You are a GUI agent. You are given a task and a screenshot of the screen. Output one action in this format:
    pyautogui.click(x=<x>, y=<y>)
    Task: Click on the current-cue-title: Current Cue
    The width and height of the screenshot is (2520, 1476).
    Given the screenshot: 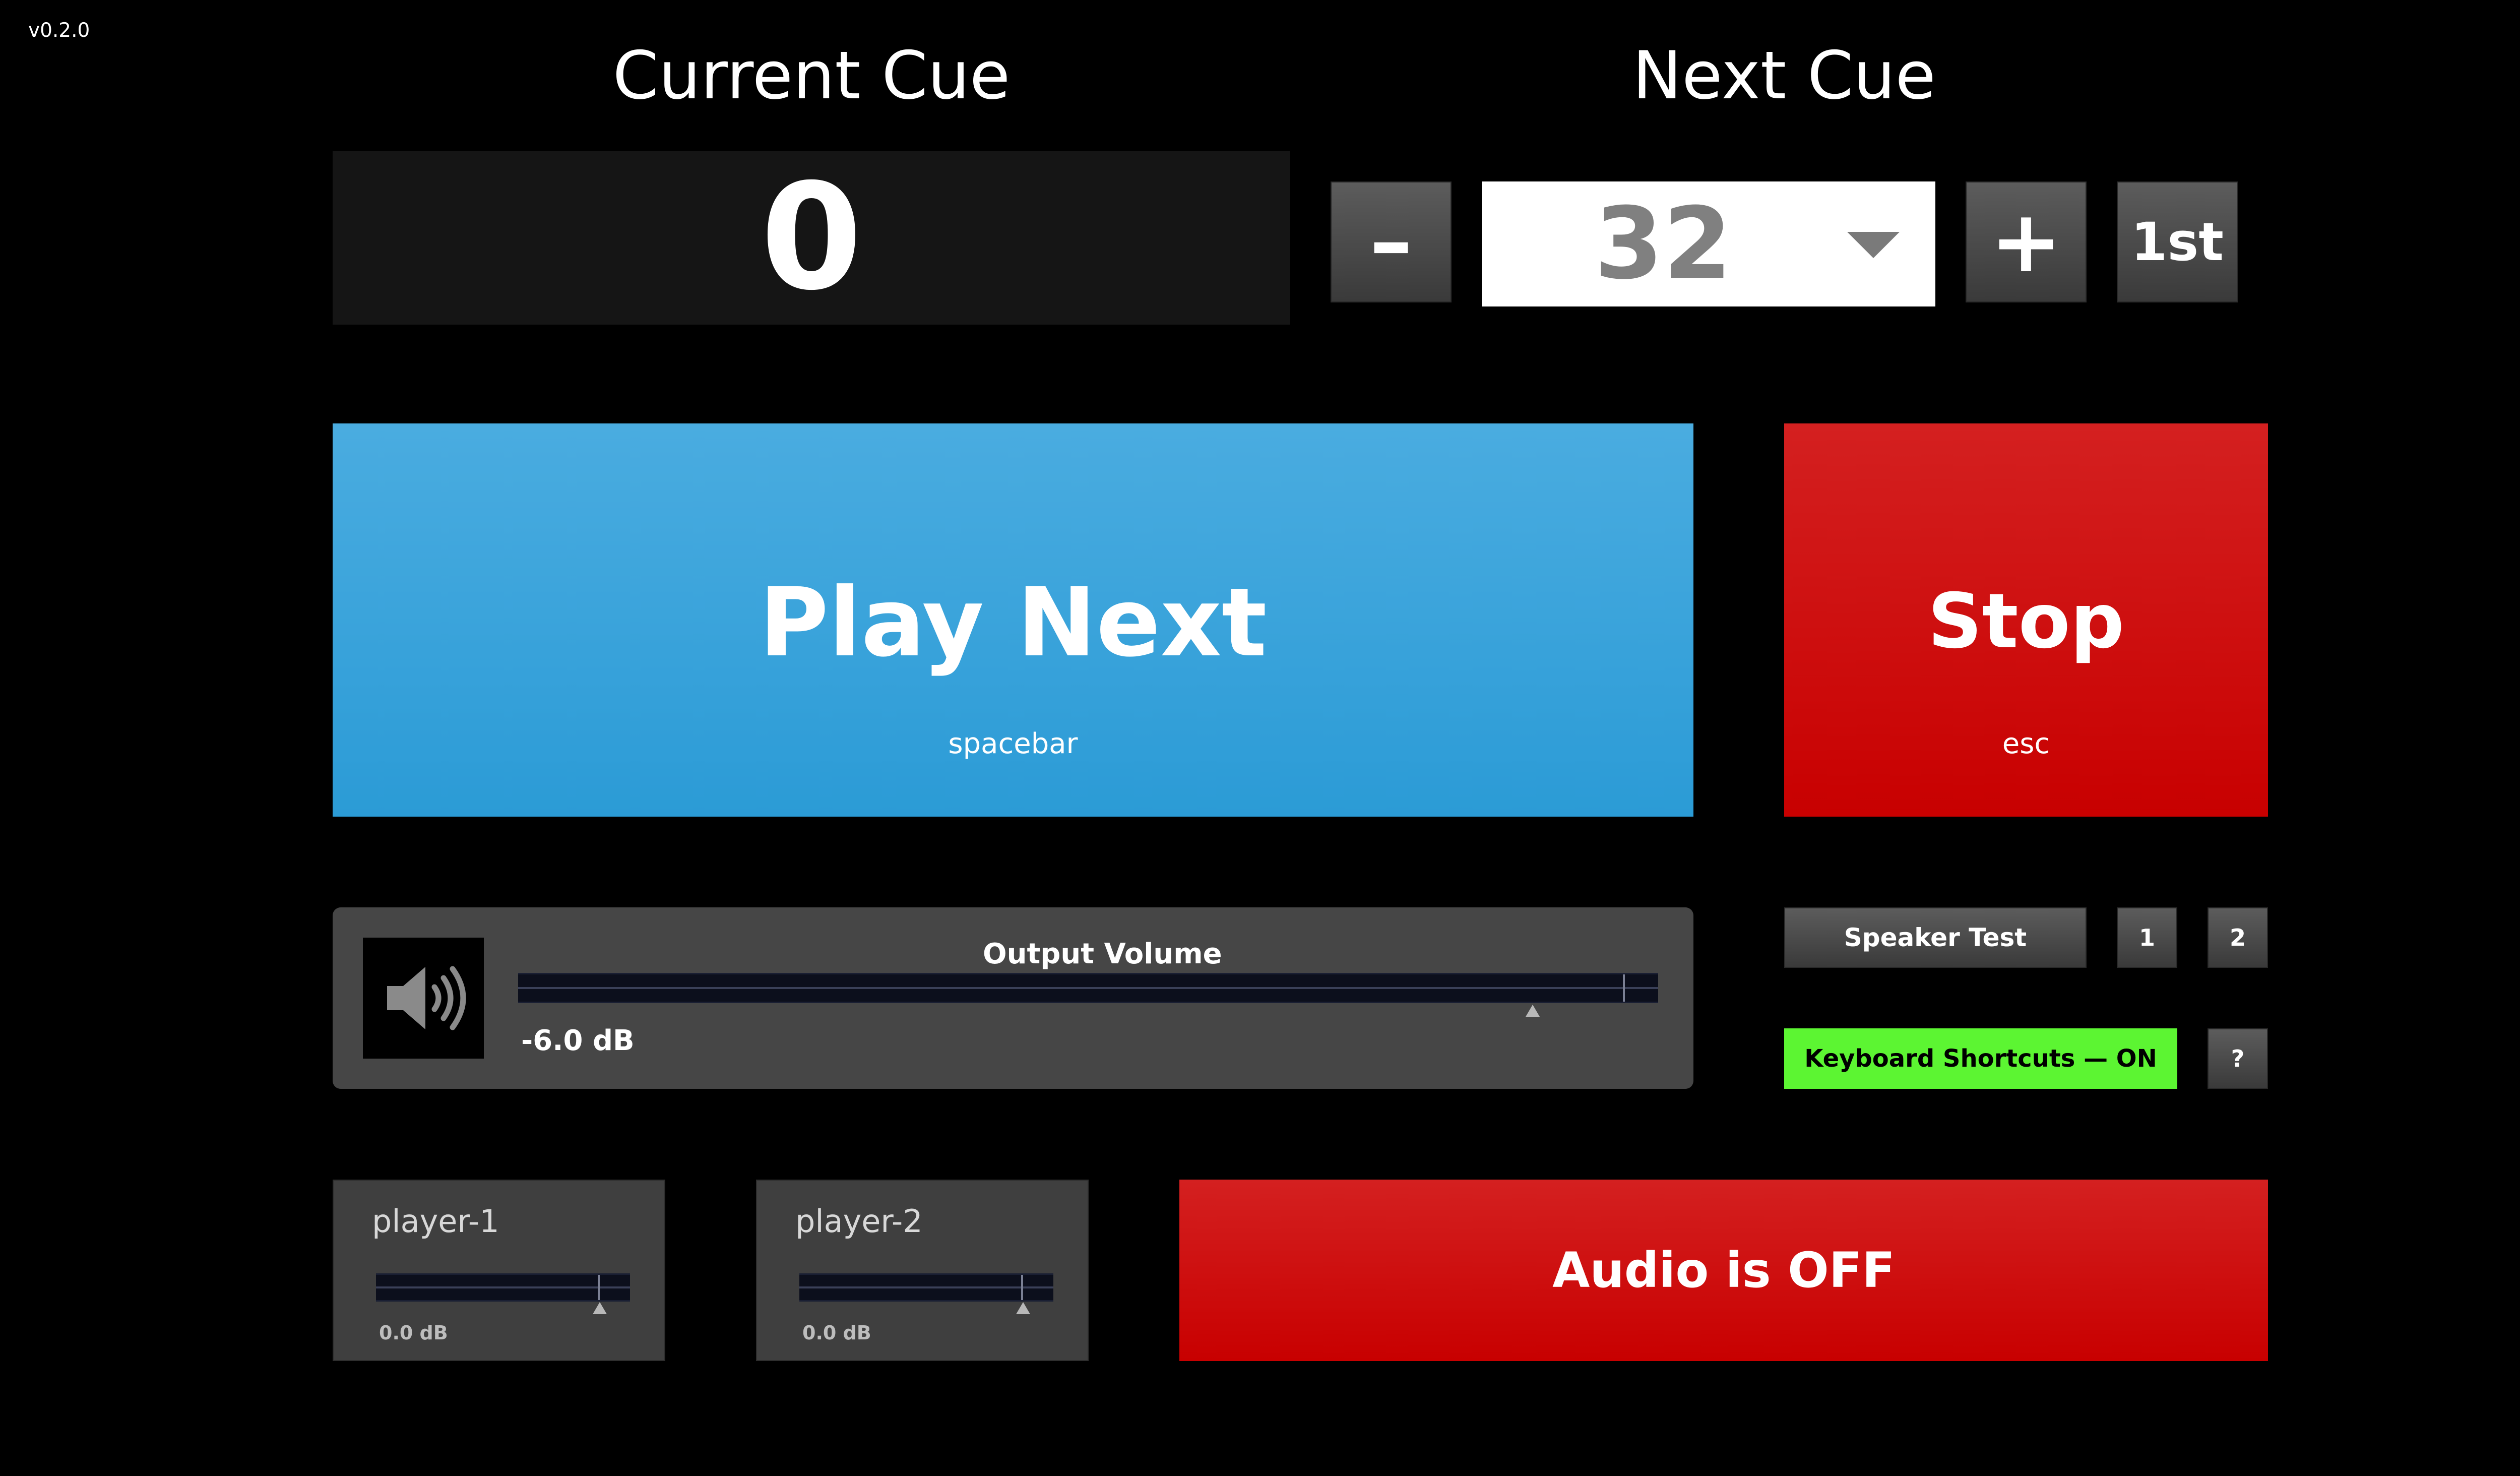 What is the action you would take?
    pyautogui.click(x=811, y=75)
    